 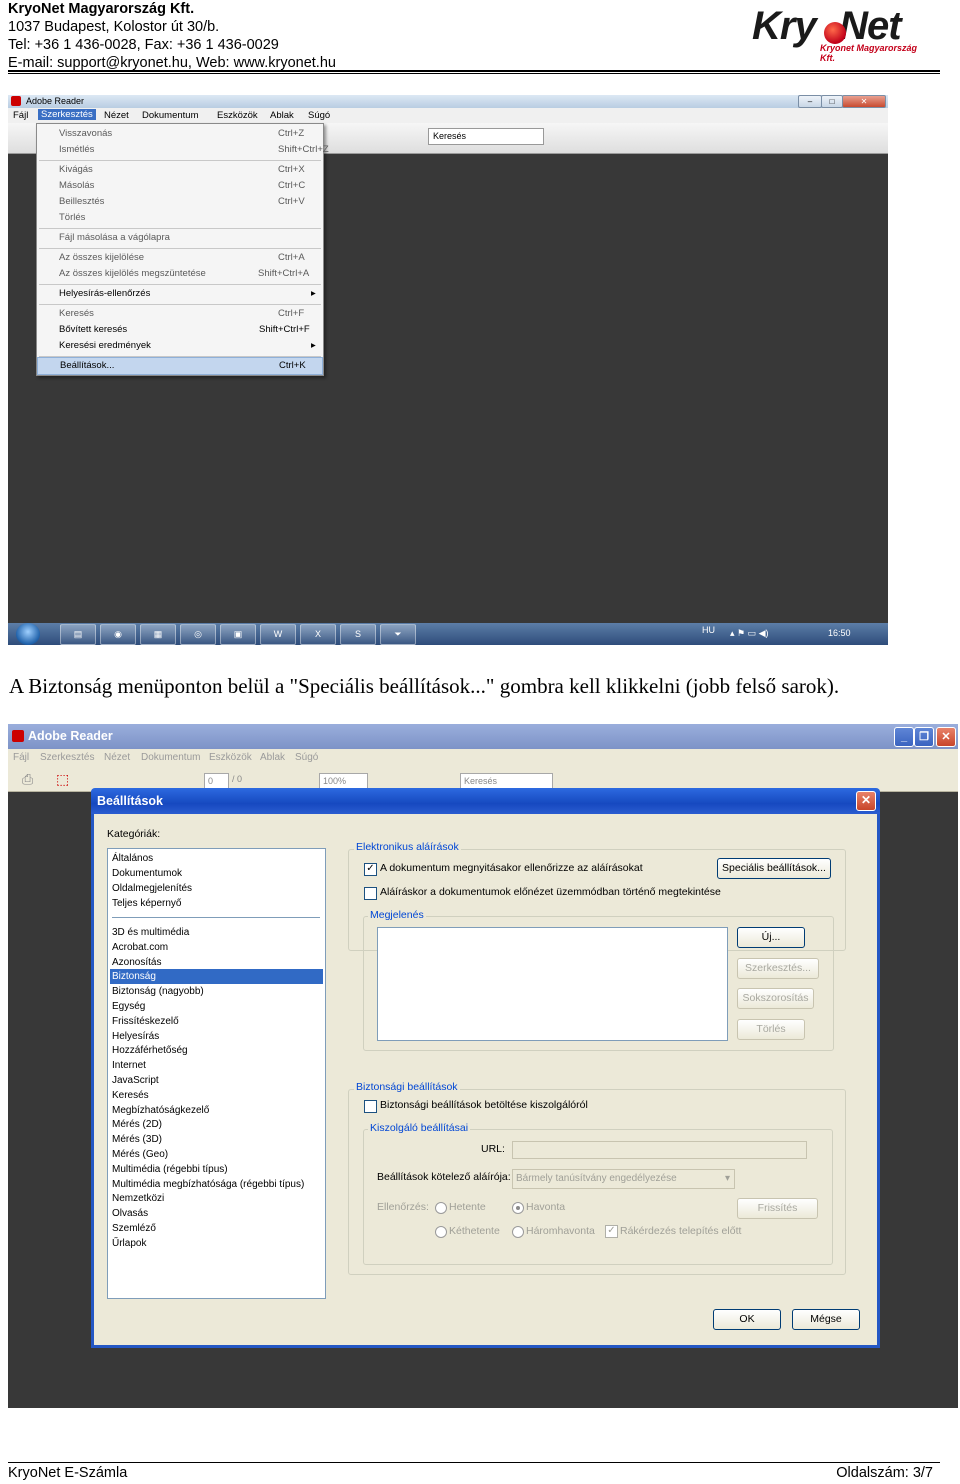 What do you see at coordinates (216, 977) in the screenshot?
I see `category-item: Biztonság` at bounding box center [216, 977].